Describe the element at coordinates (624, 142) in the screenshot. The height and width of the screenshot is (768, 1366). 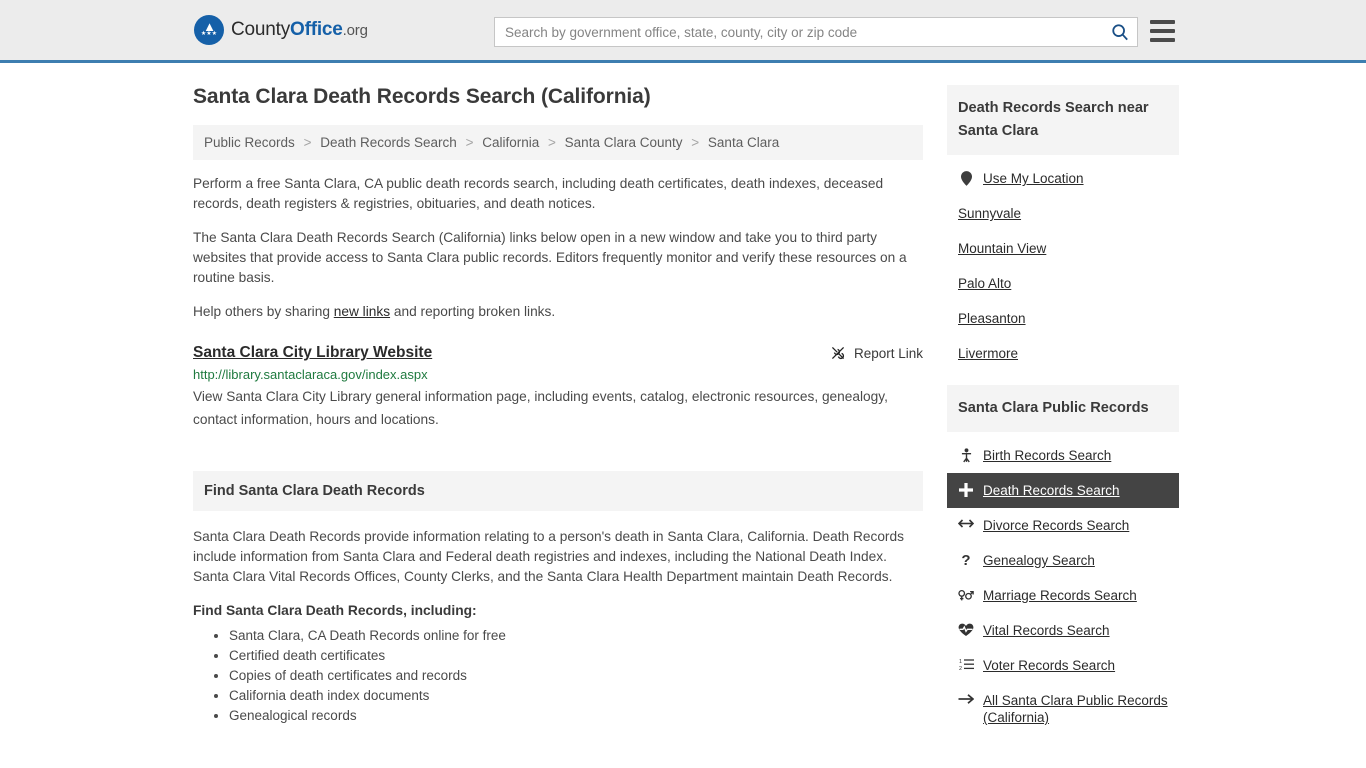
I see `breadcrumb-item-santa-clara-county: Santa Clara County` at that location.